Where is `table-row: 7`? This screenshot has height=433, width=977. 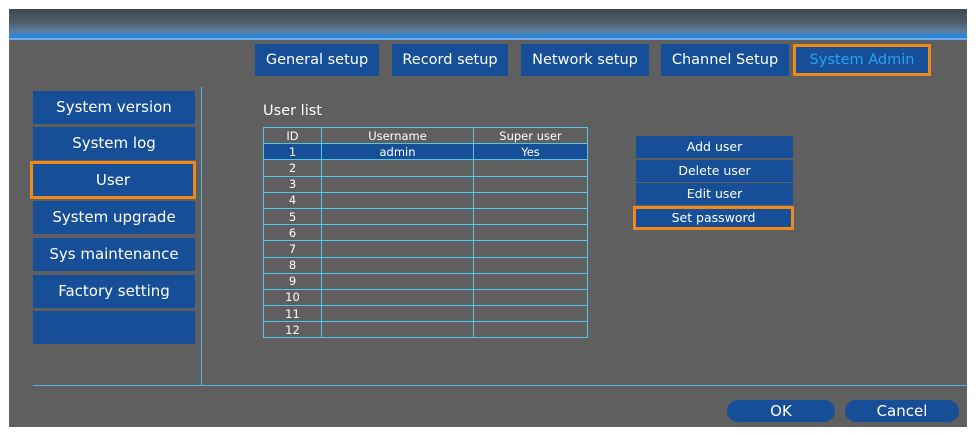
table-row: 7 is located at coordinates (425, 249).